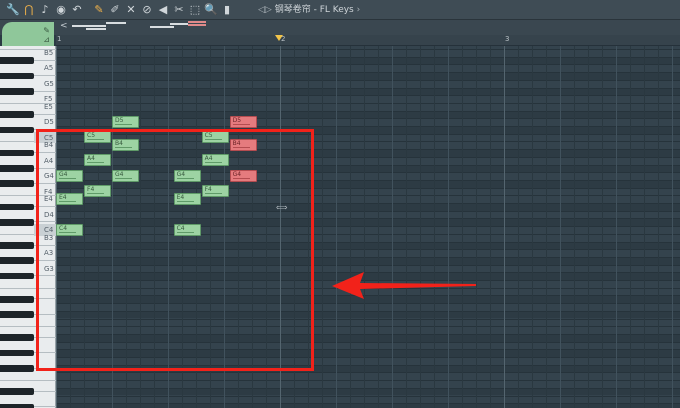 The width and height of the screenshot is (680, 408). I want to click on title-chevron-icon: ›, so click(358, 10).